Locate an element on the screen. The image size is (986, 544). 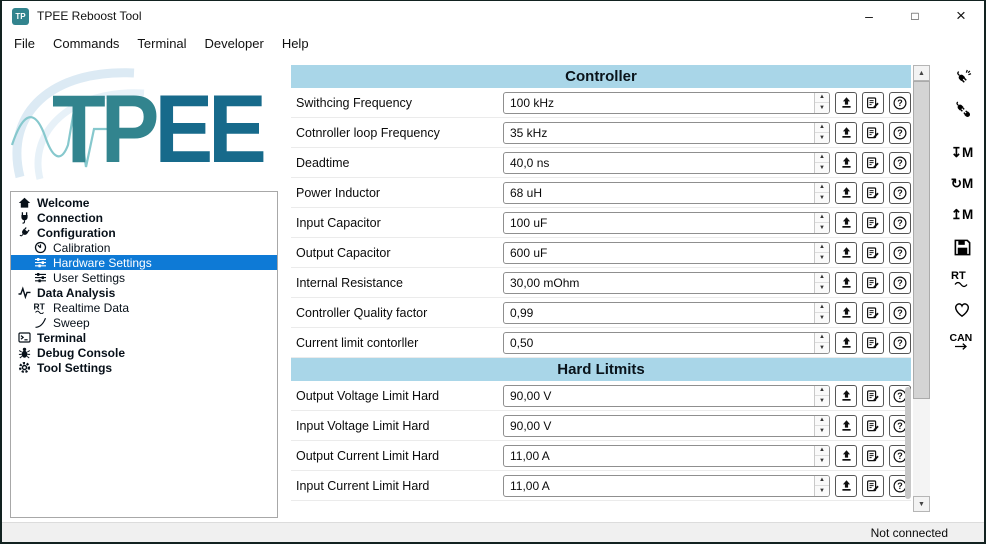
menu-developer: Developer is located at coordinates (234, 43).